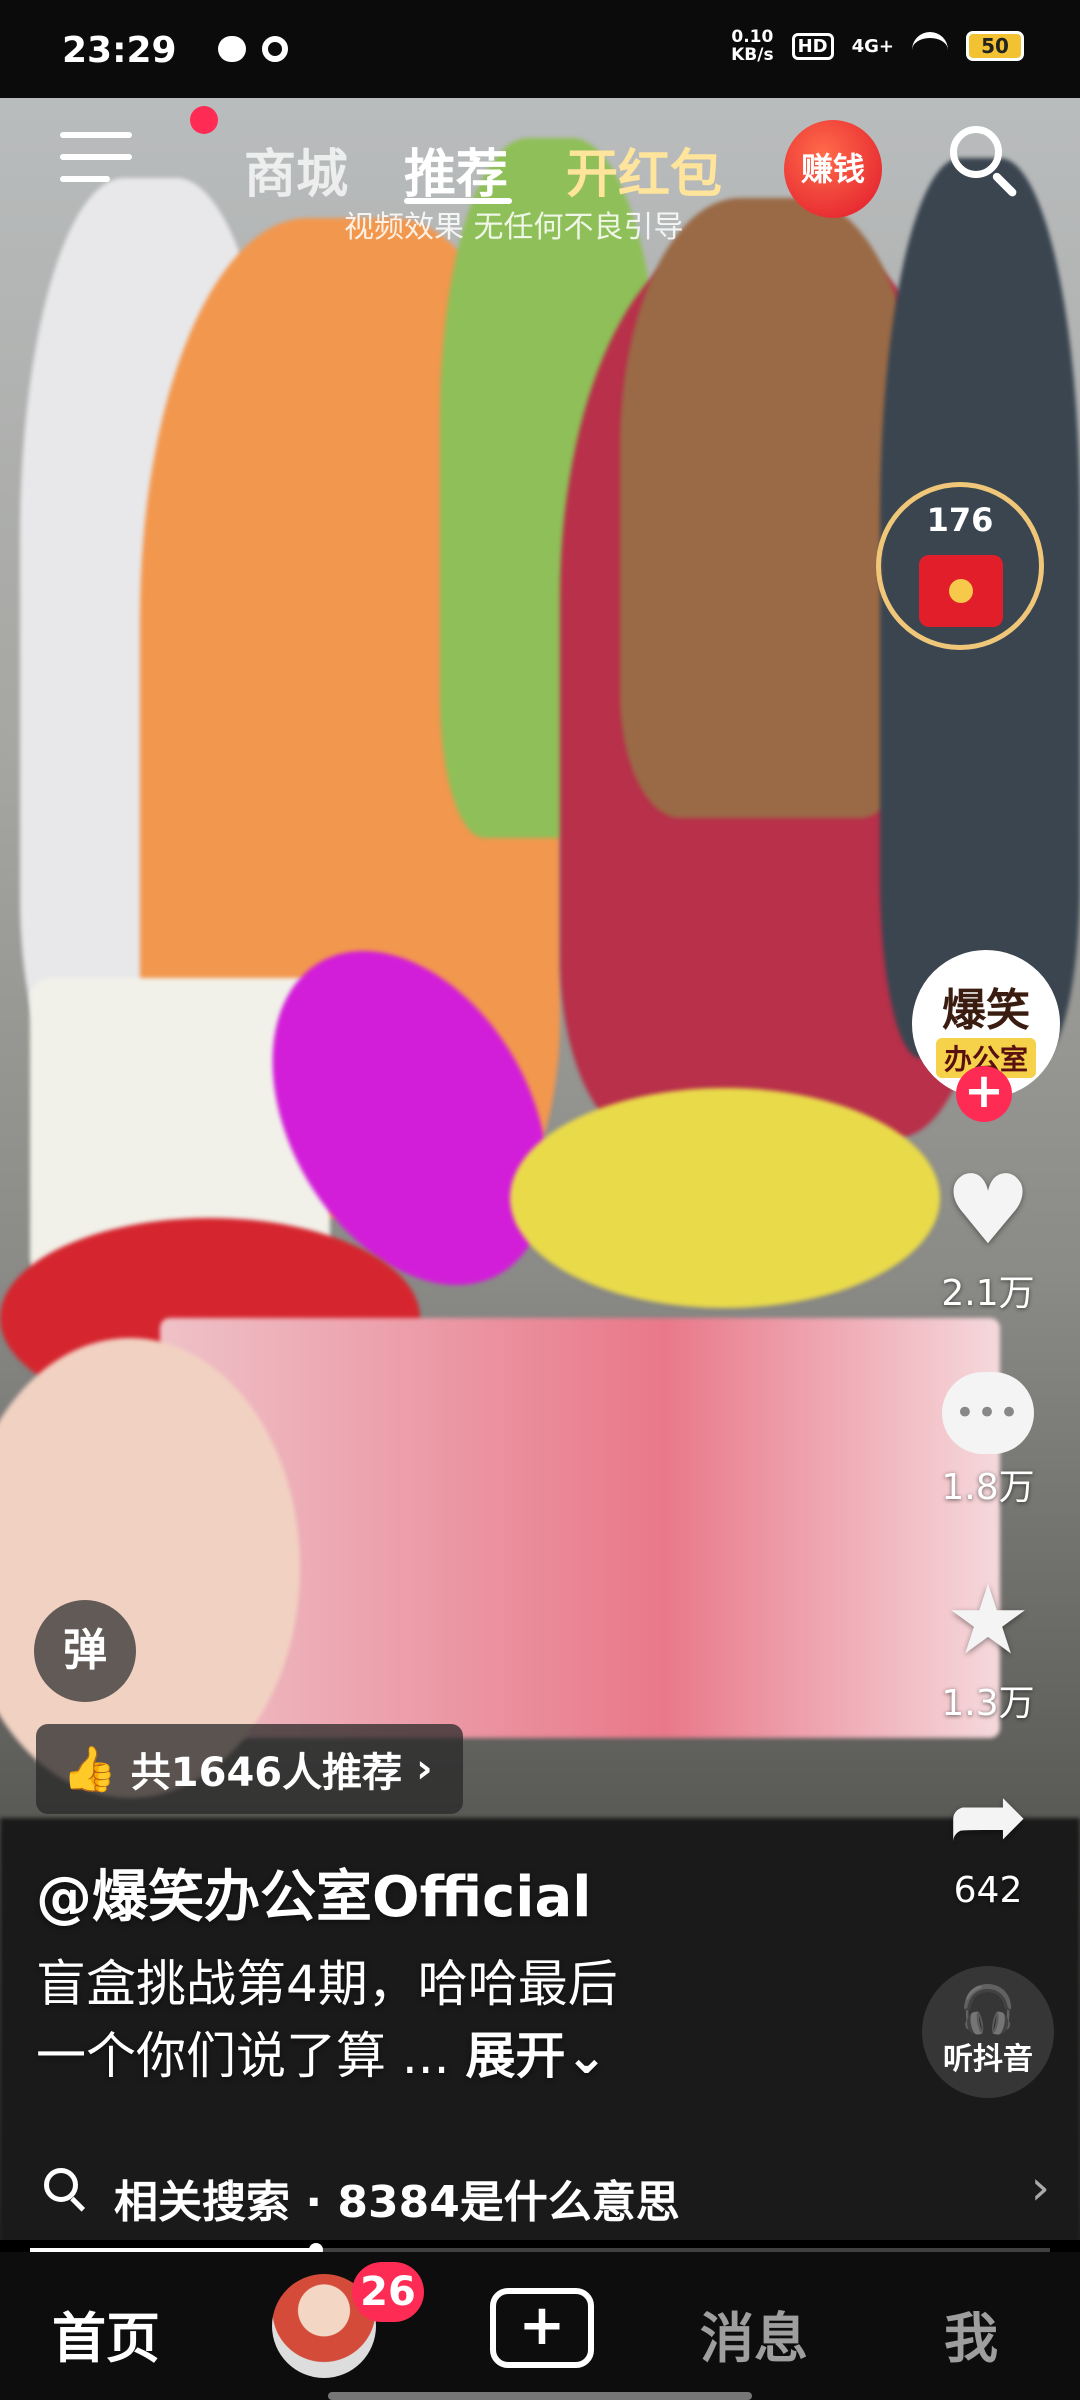 The width and height of the screenshot is (1080, 2400). What do you see at coordinates (106, 2333) in the screenshot?
I see `tab-home: 首页` at bounding box center [106, 2333].